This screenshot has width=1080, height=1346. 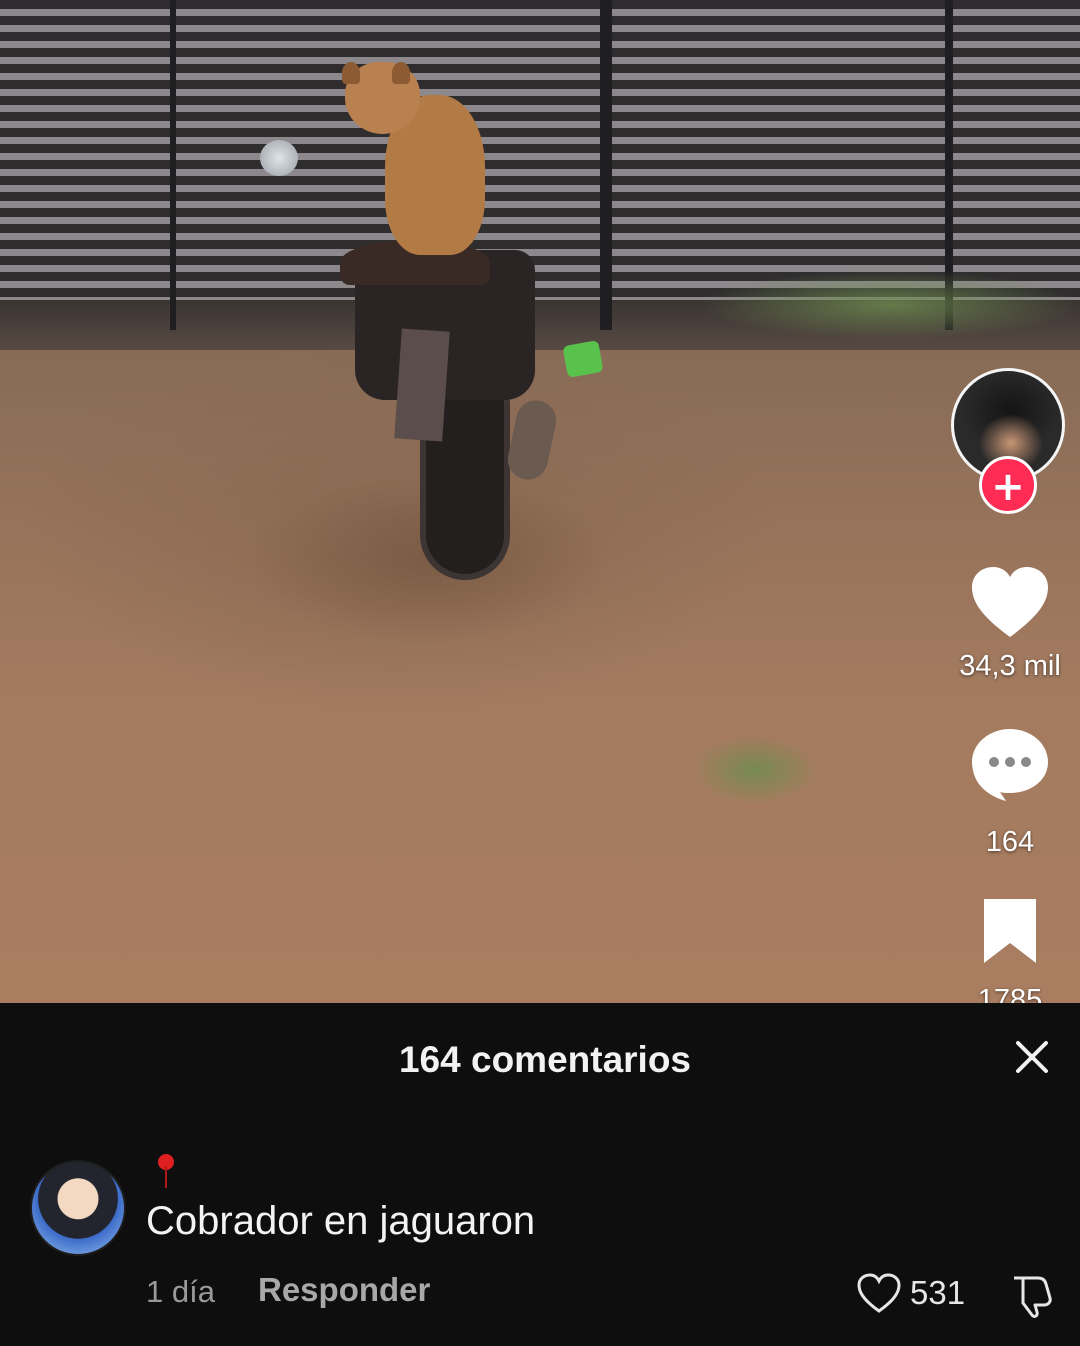 I want to click on plus-icon: +, so click(x=1008, y=487).